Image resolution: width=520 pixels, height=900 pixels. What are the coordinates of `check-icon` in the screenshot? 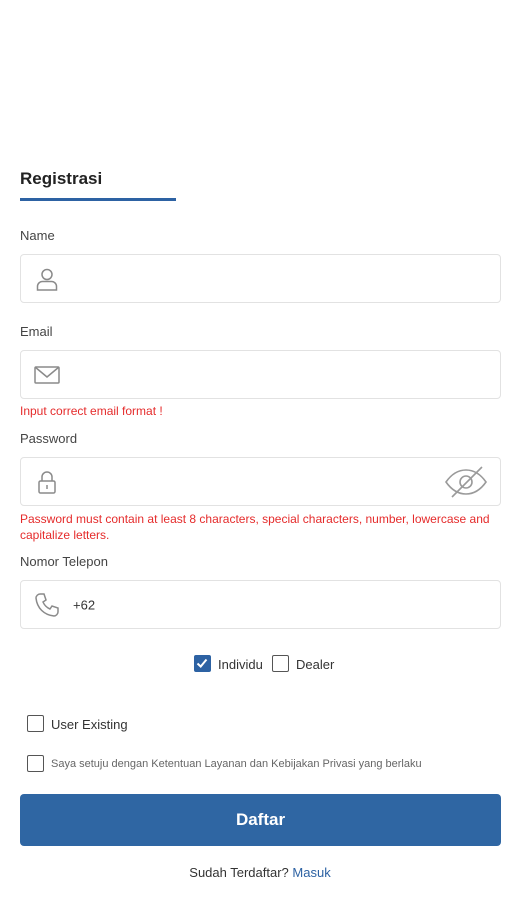 It's located at (202, 663).